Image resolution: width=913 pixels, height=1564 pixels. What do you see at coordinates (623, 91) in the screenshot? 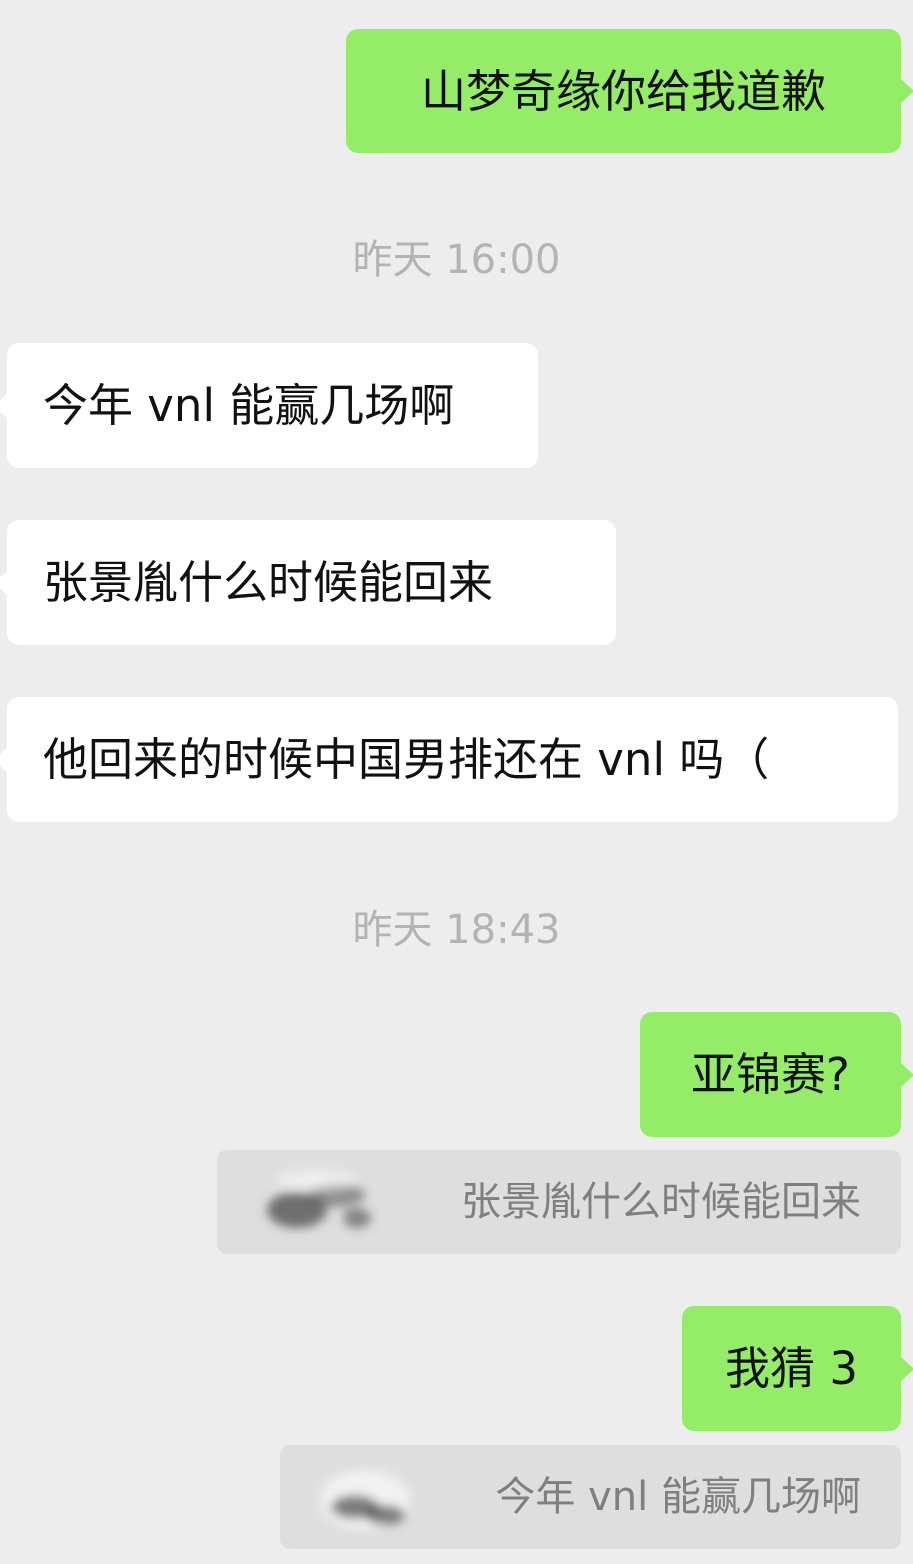
I see `message-text: 山梦奇缘你给我道歉` at bounding box center [623, 91].